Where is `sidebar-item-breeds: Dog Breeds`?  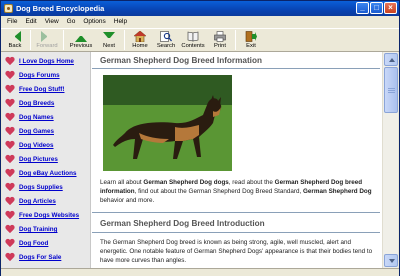 sidebar-item-breeds: Dog Breeds is located at coordinates (47, 103).